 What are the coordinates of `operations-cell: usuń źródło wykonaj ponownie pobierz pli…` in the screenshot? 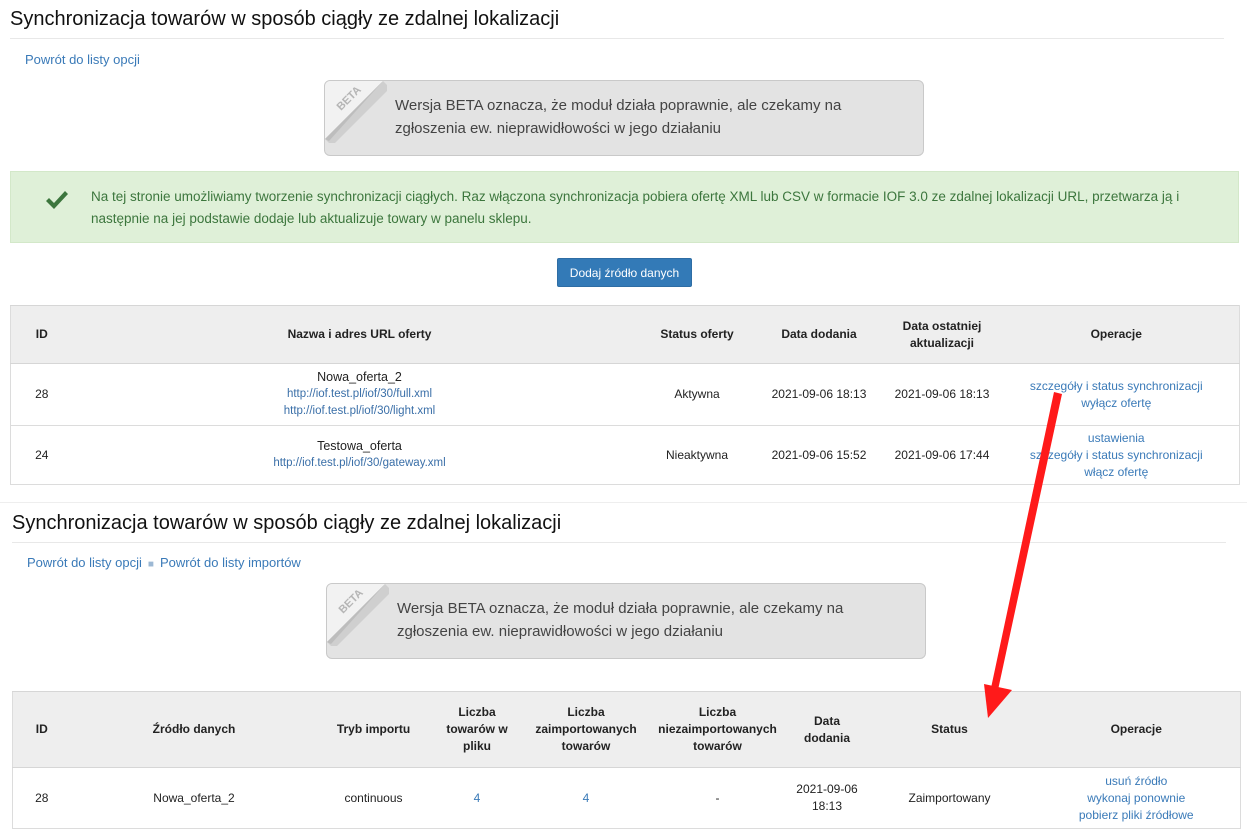 It's located at (1136, 798).